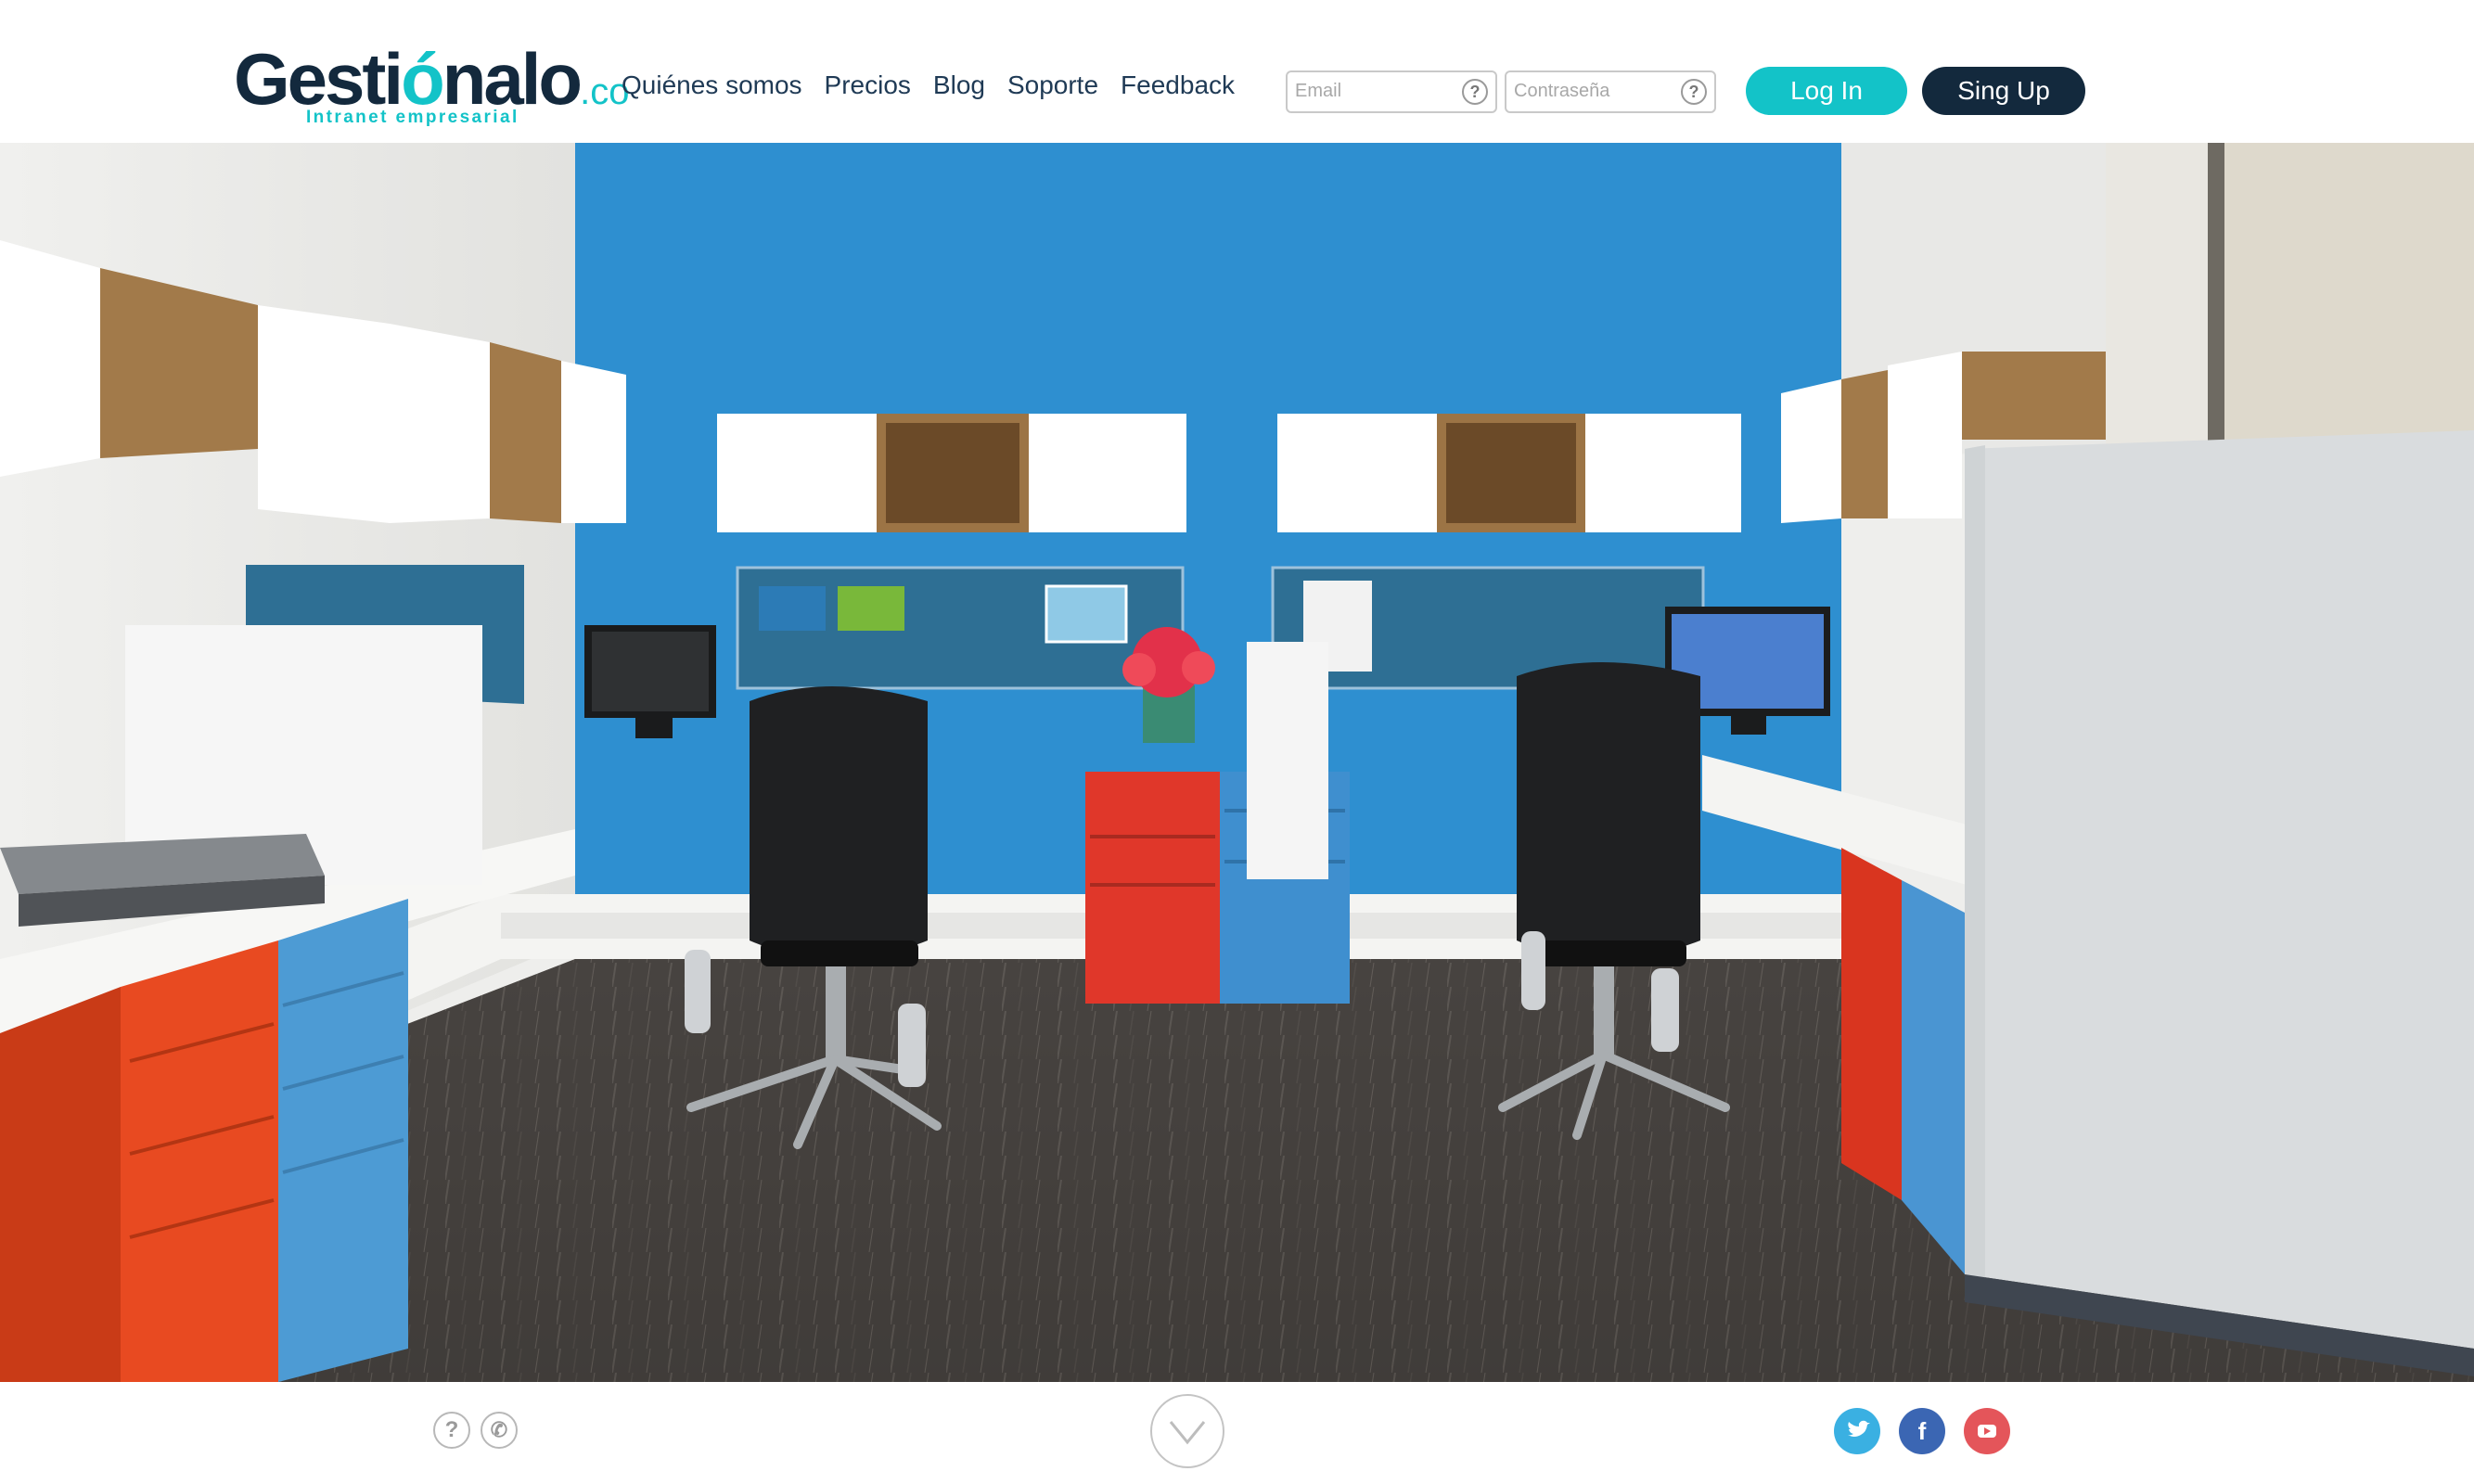 The image size is (2474, 1484). Describe the element at coordinates (1826, 91) in the screenshot. I see `login-button: Log In` at that location.